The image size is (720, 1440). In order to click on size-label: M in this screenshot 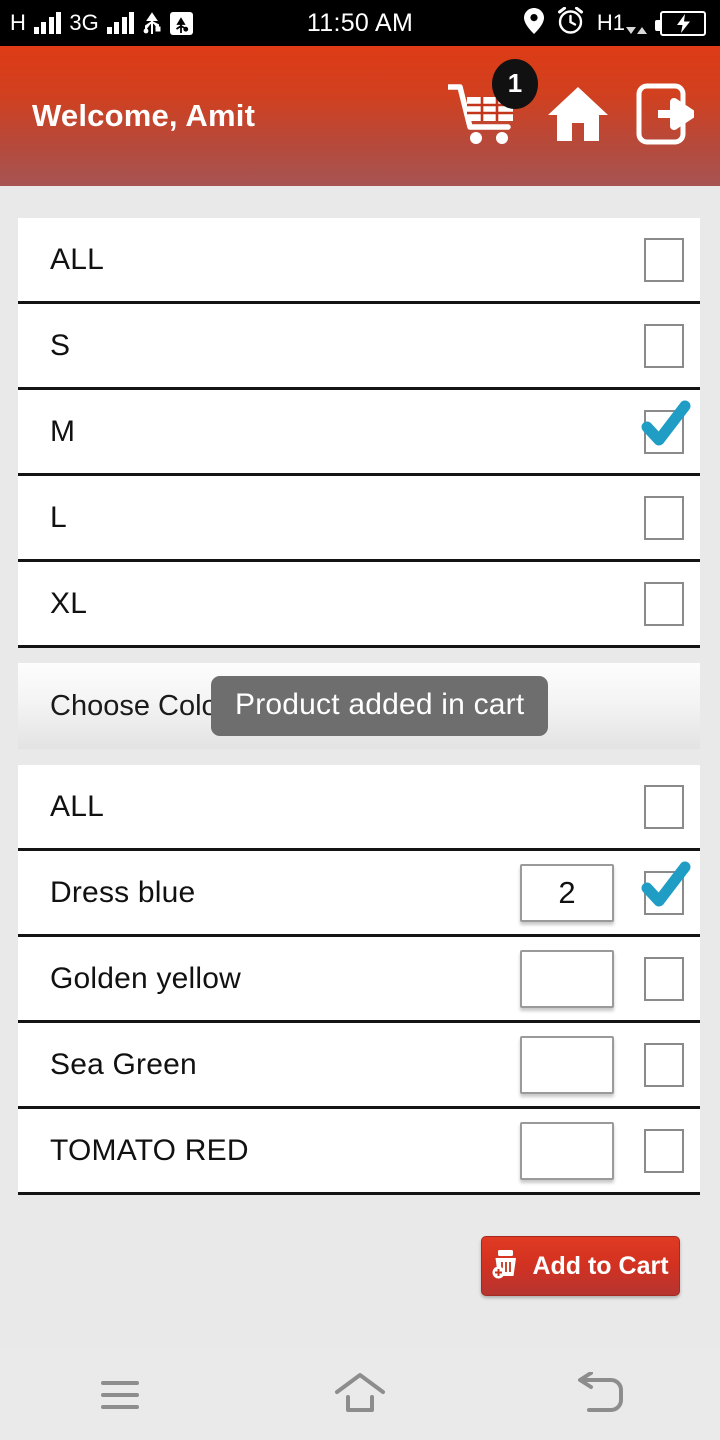, I will do `click(63, 431)`.